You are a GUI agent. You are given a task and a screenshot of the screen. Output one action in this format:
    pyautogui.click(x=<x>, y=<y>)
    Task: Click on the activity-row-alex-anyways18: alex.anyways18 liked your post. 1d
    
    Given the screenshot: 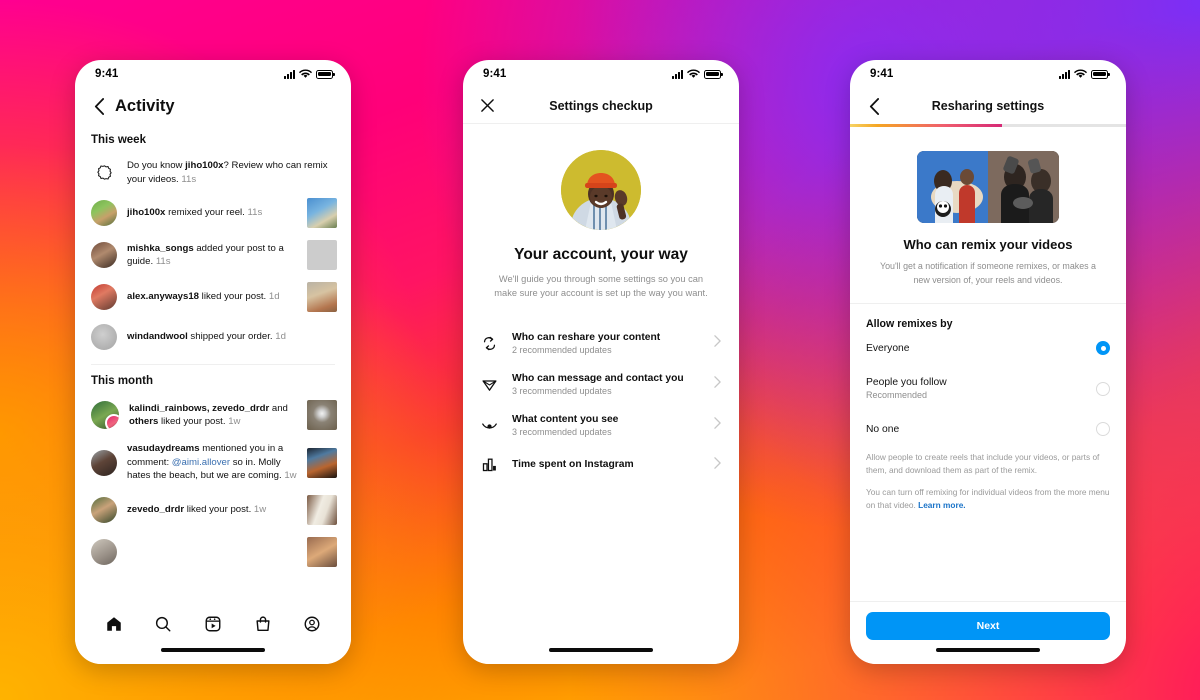 What is the action you would take?
    pyautogui.click(x=213, y=297)
    